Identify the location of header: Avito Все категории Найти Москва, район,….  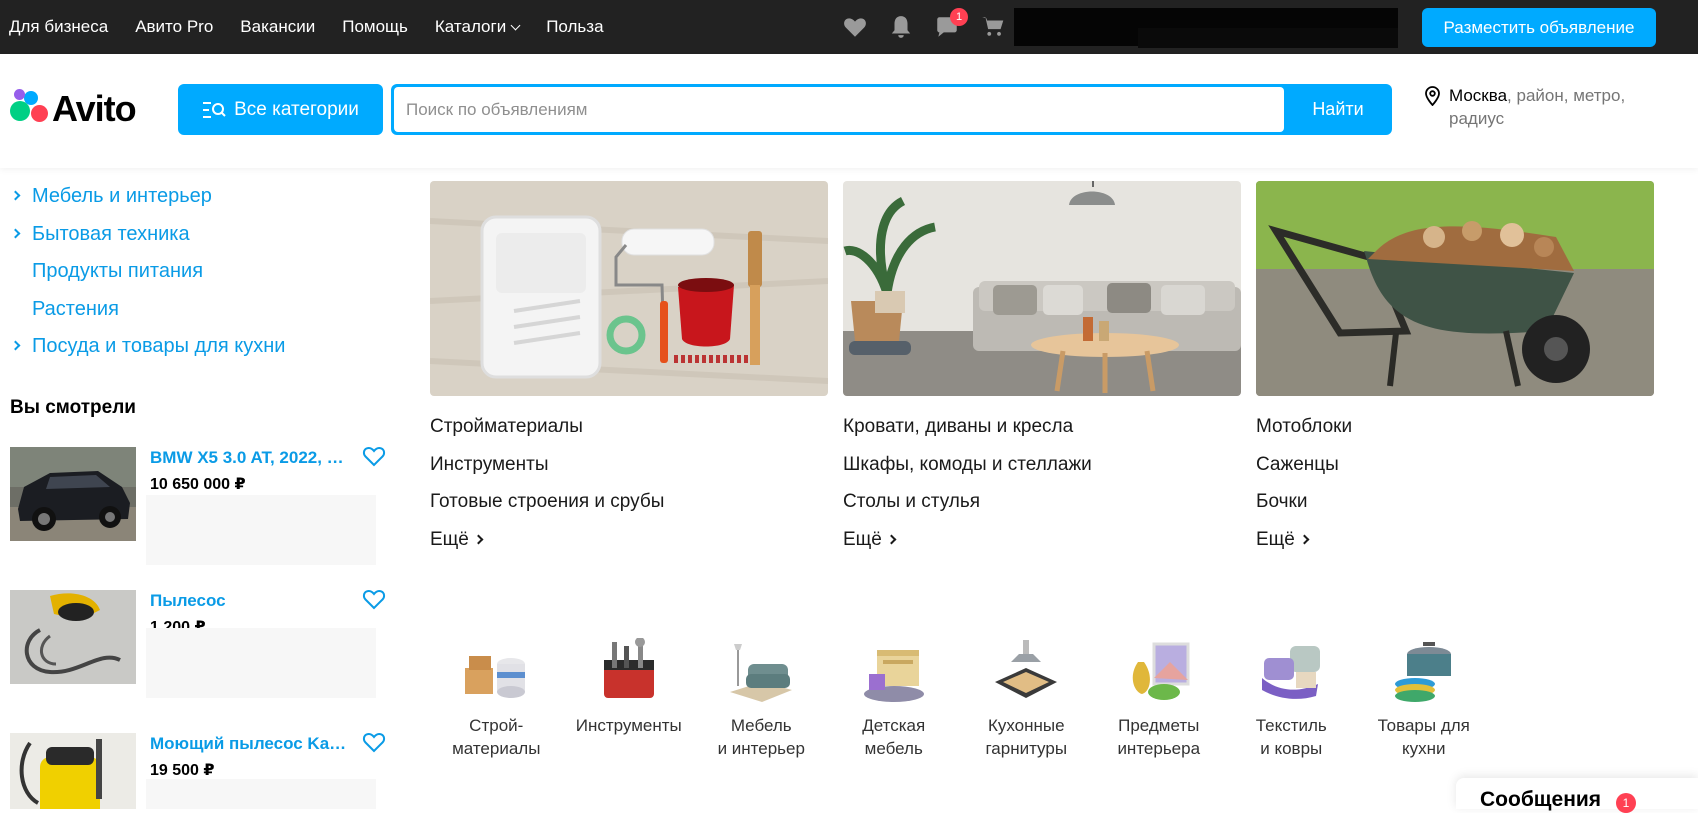
(849, 111).